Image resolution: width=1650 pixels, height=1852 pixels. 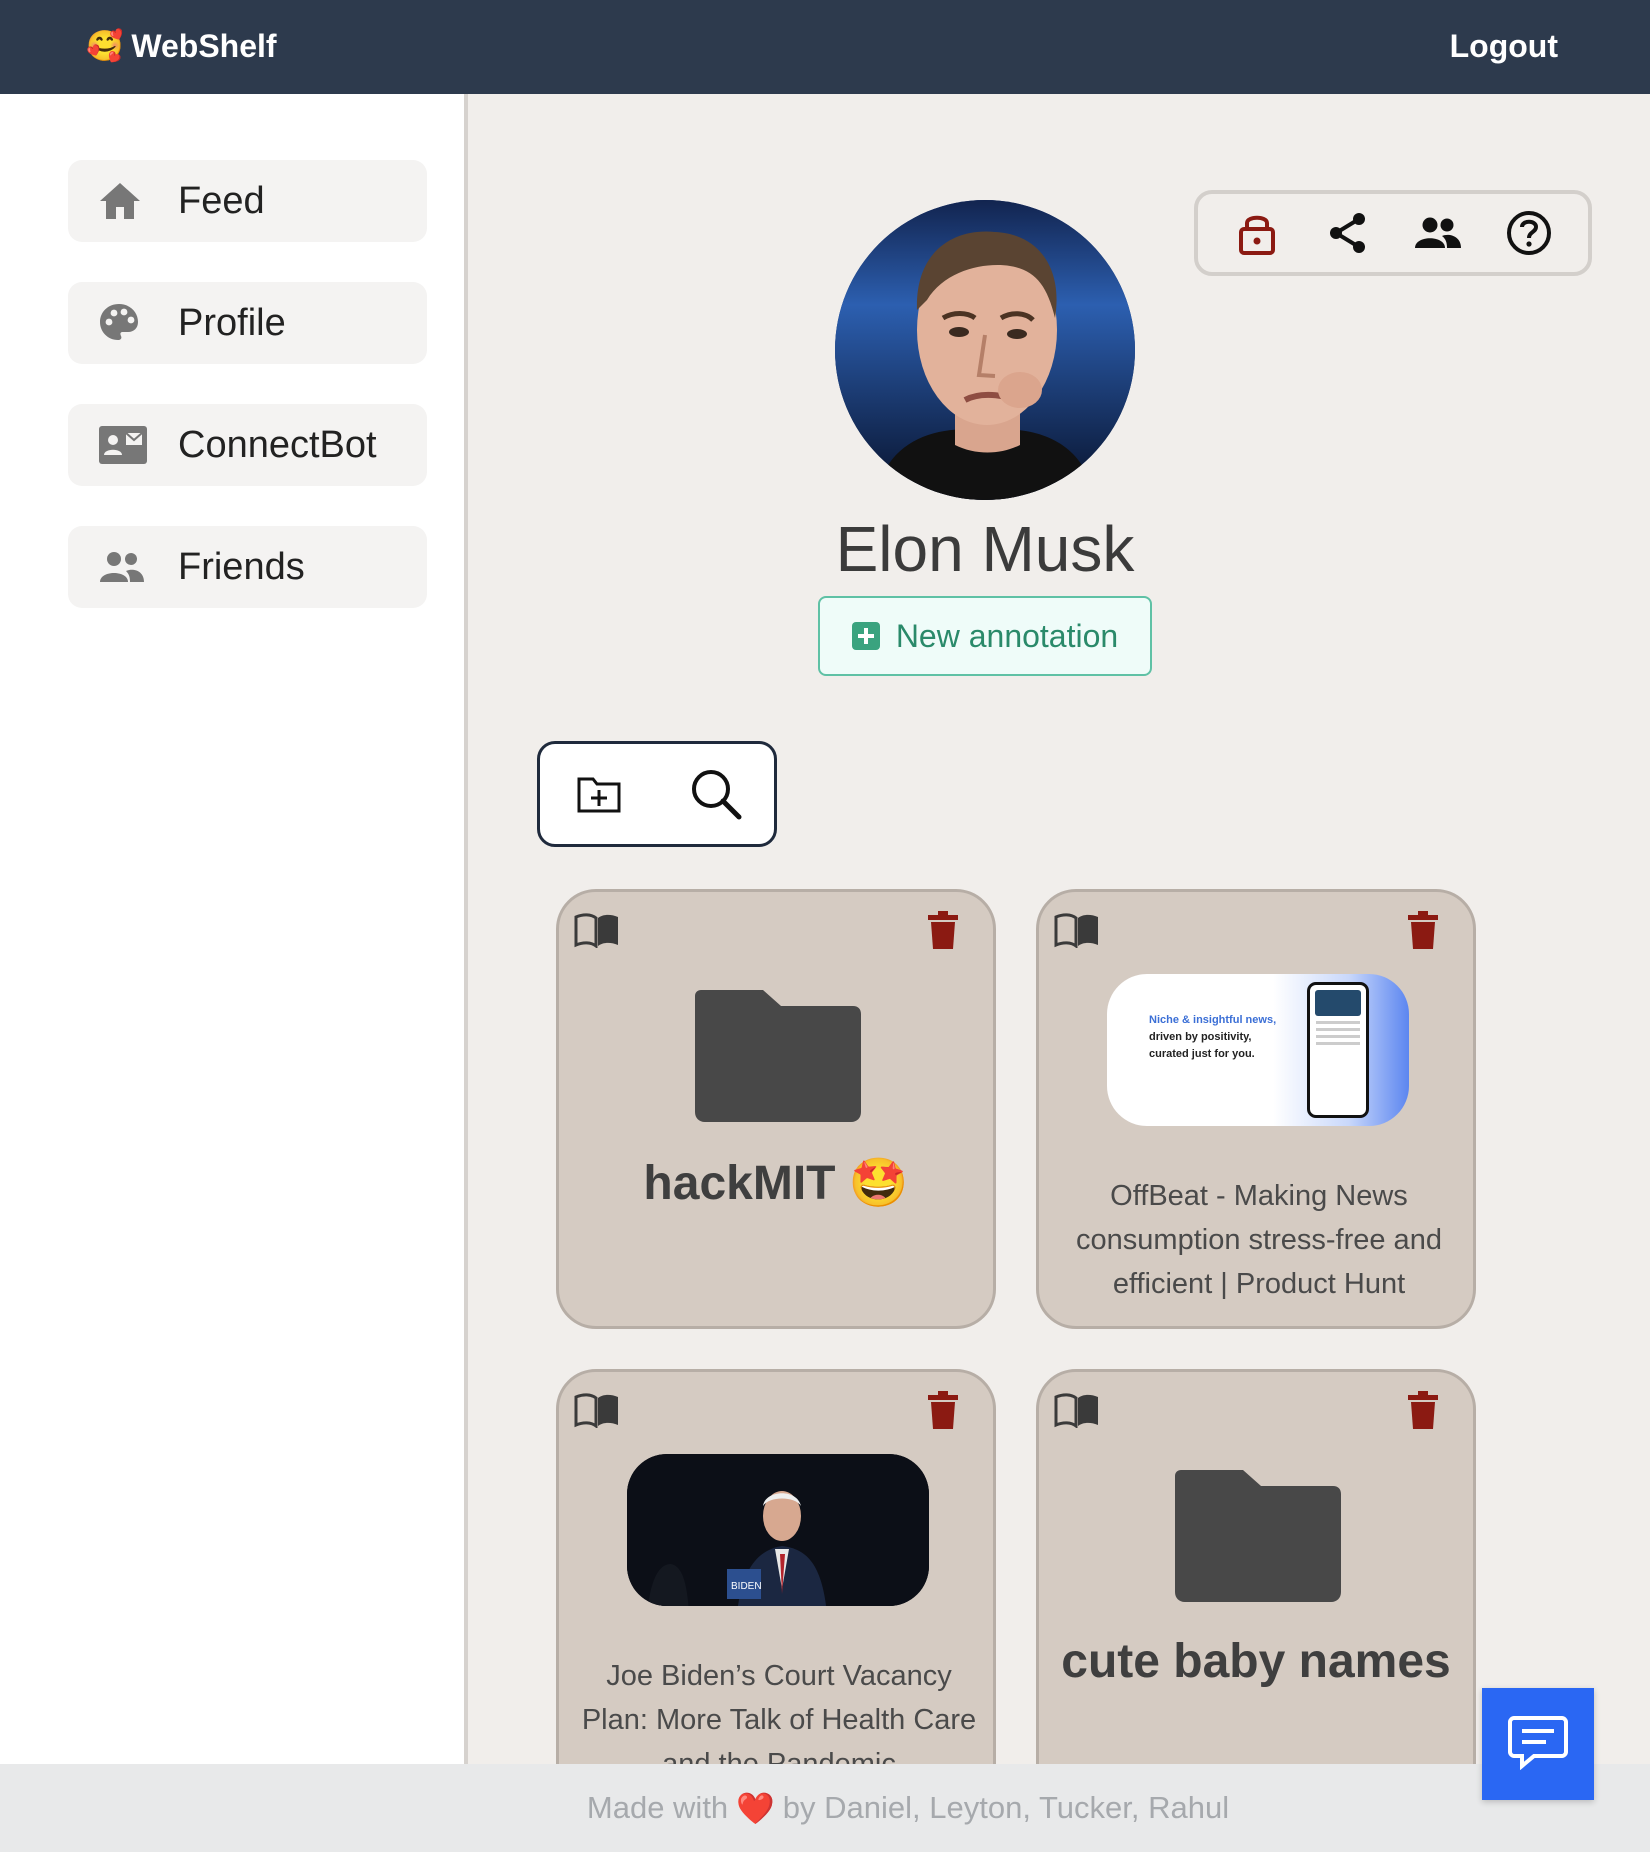 What do you see at coordinates (825, 47) in the screenshot?
I see `top-navbar: 🥰 WebShelf Logout` at bounding box center [825, 47].